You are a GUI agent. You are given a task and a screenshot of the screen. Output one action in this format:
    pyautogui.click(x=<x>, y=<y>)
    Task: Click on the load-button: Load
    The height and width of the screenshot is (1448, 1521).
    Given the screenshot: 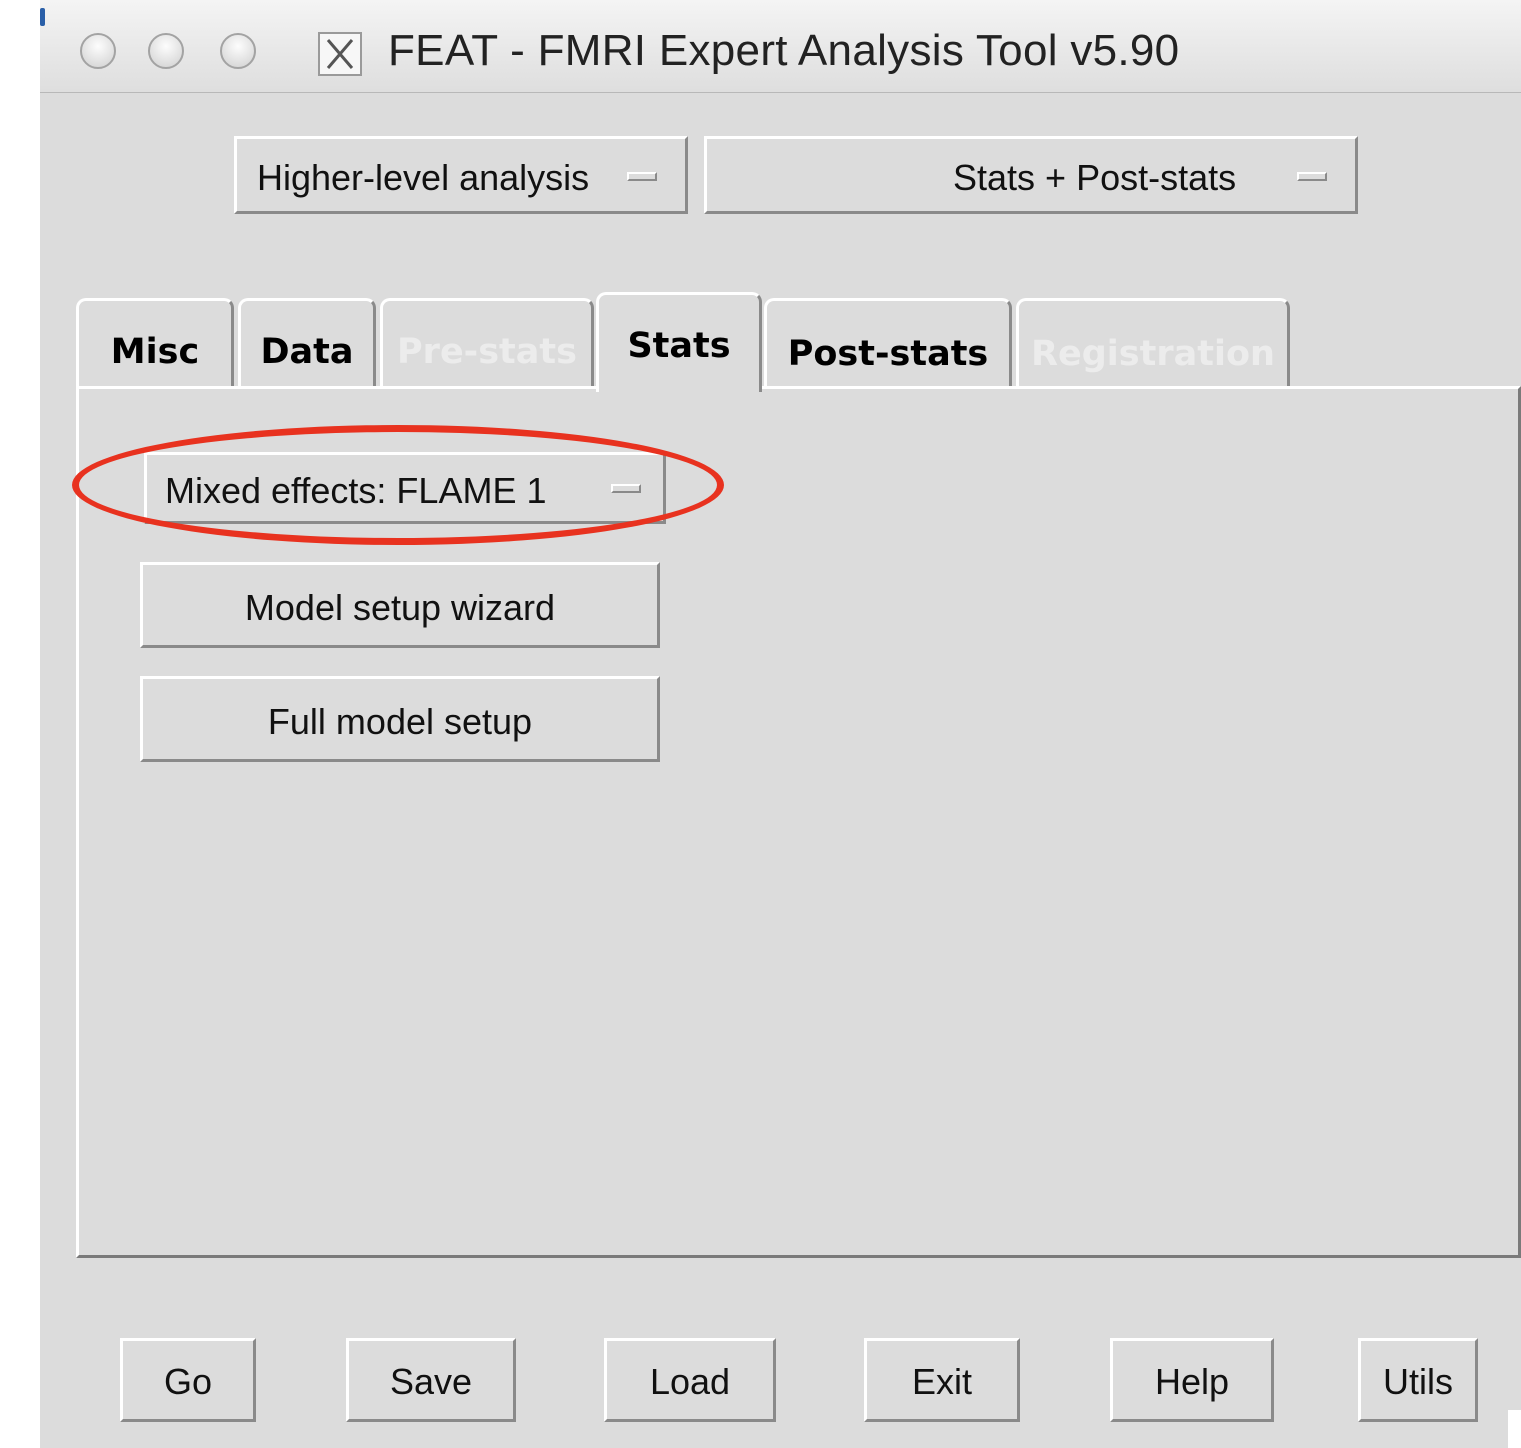 What is the action you would take?
    pyautogui.click(x=690, y=1380)
    